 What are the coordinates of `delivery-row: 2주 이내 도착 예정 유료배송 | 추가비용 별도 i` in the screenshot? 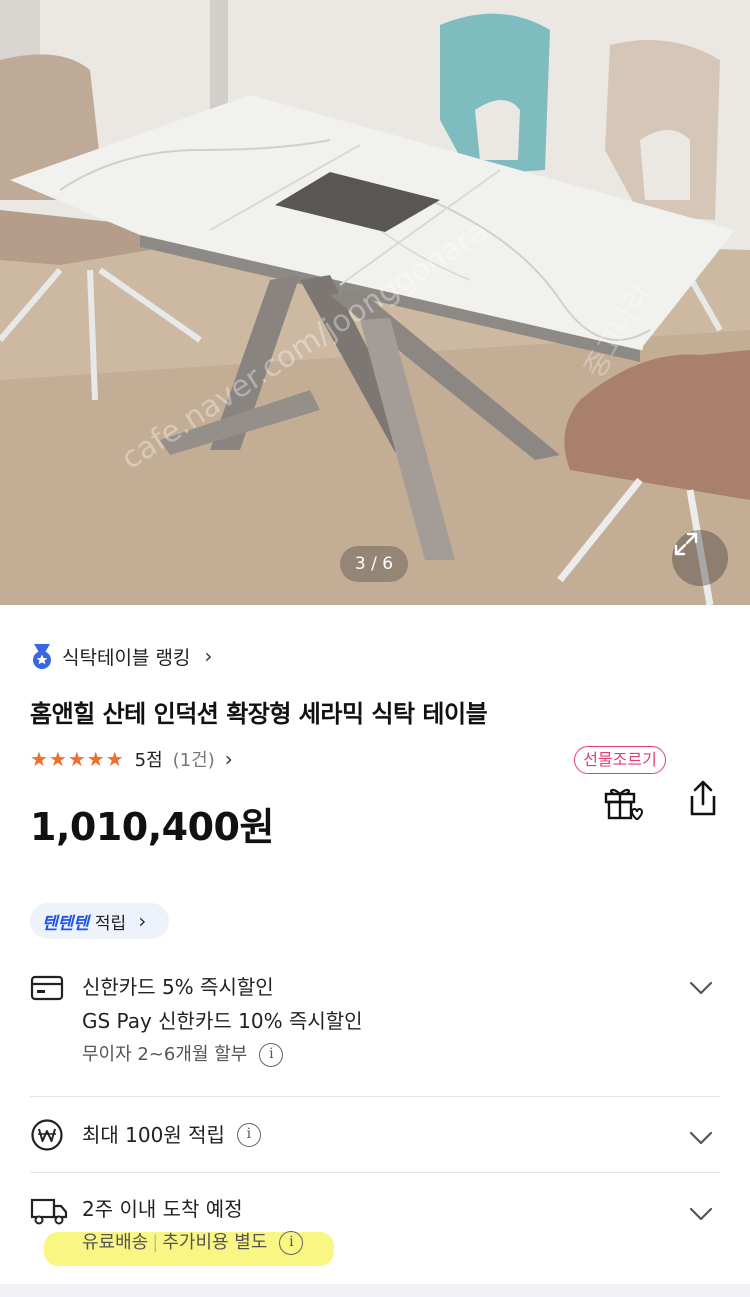 It's located at (375, 1232).